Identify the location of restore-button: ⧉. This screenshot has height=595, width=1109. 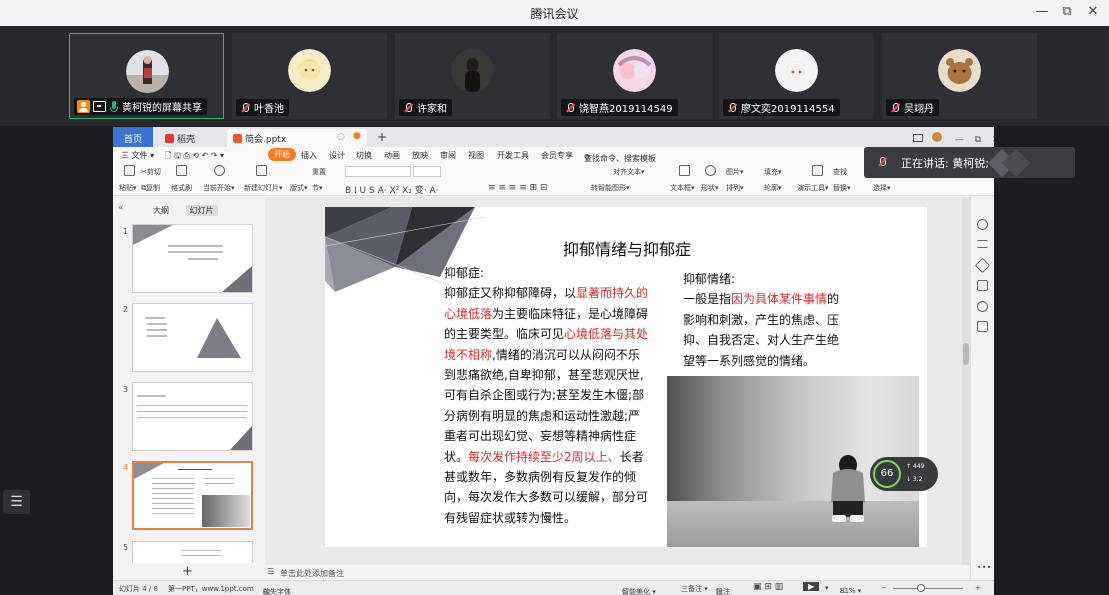
(1067, 11).